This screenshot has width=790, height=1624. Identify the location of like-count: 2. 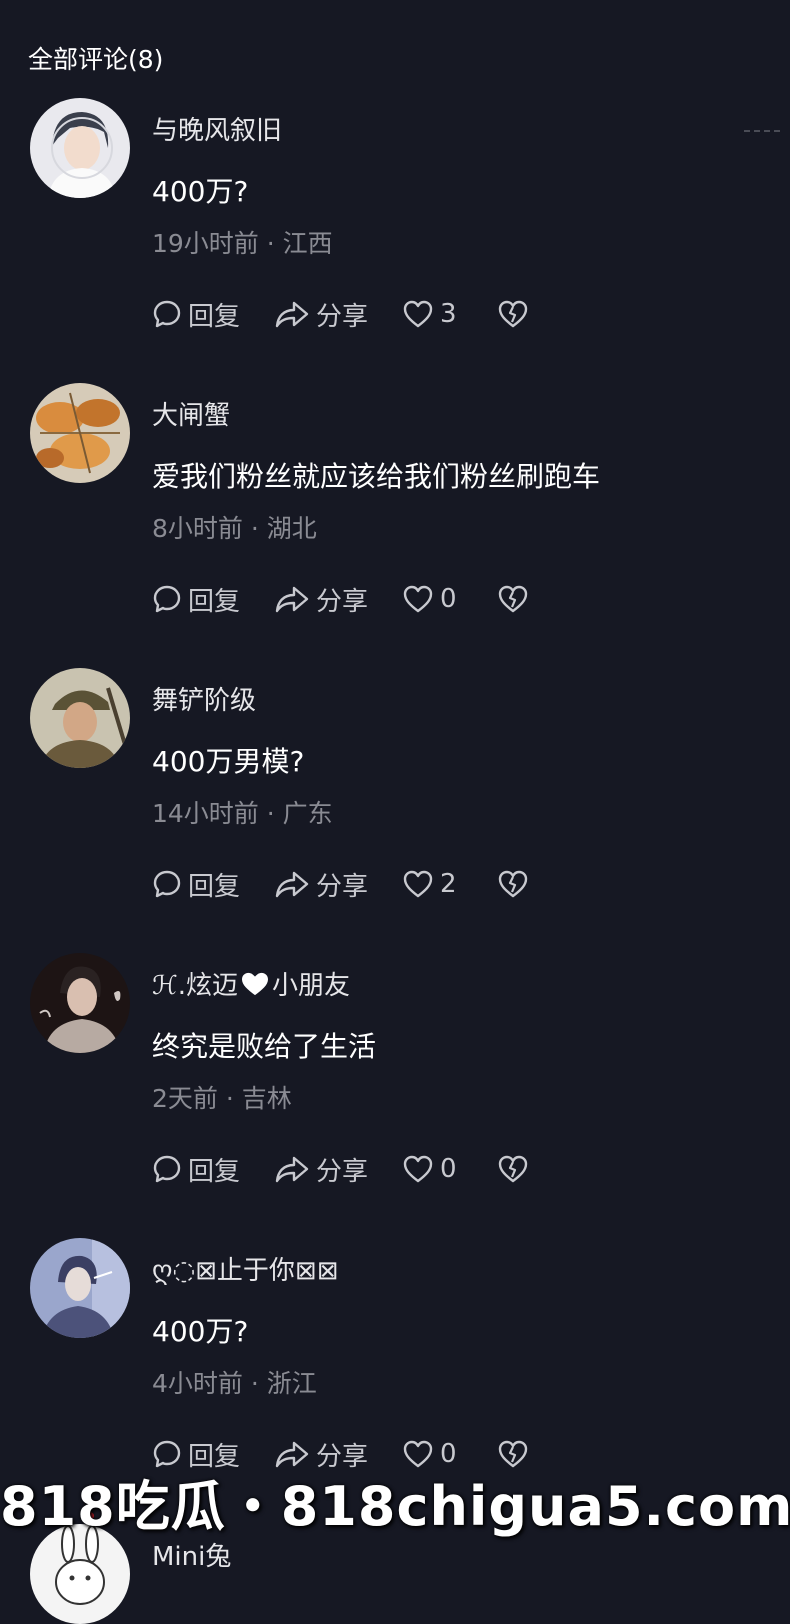
(448, 884).